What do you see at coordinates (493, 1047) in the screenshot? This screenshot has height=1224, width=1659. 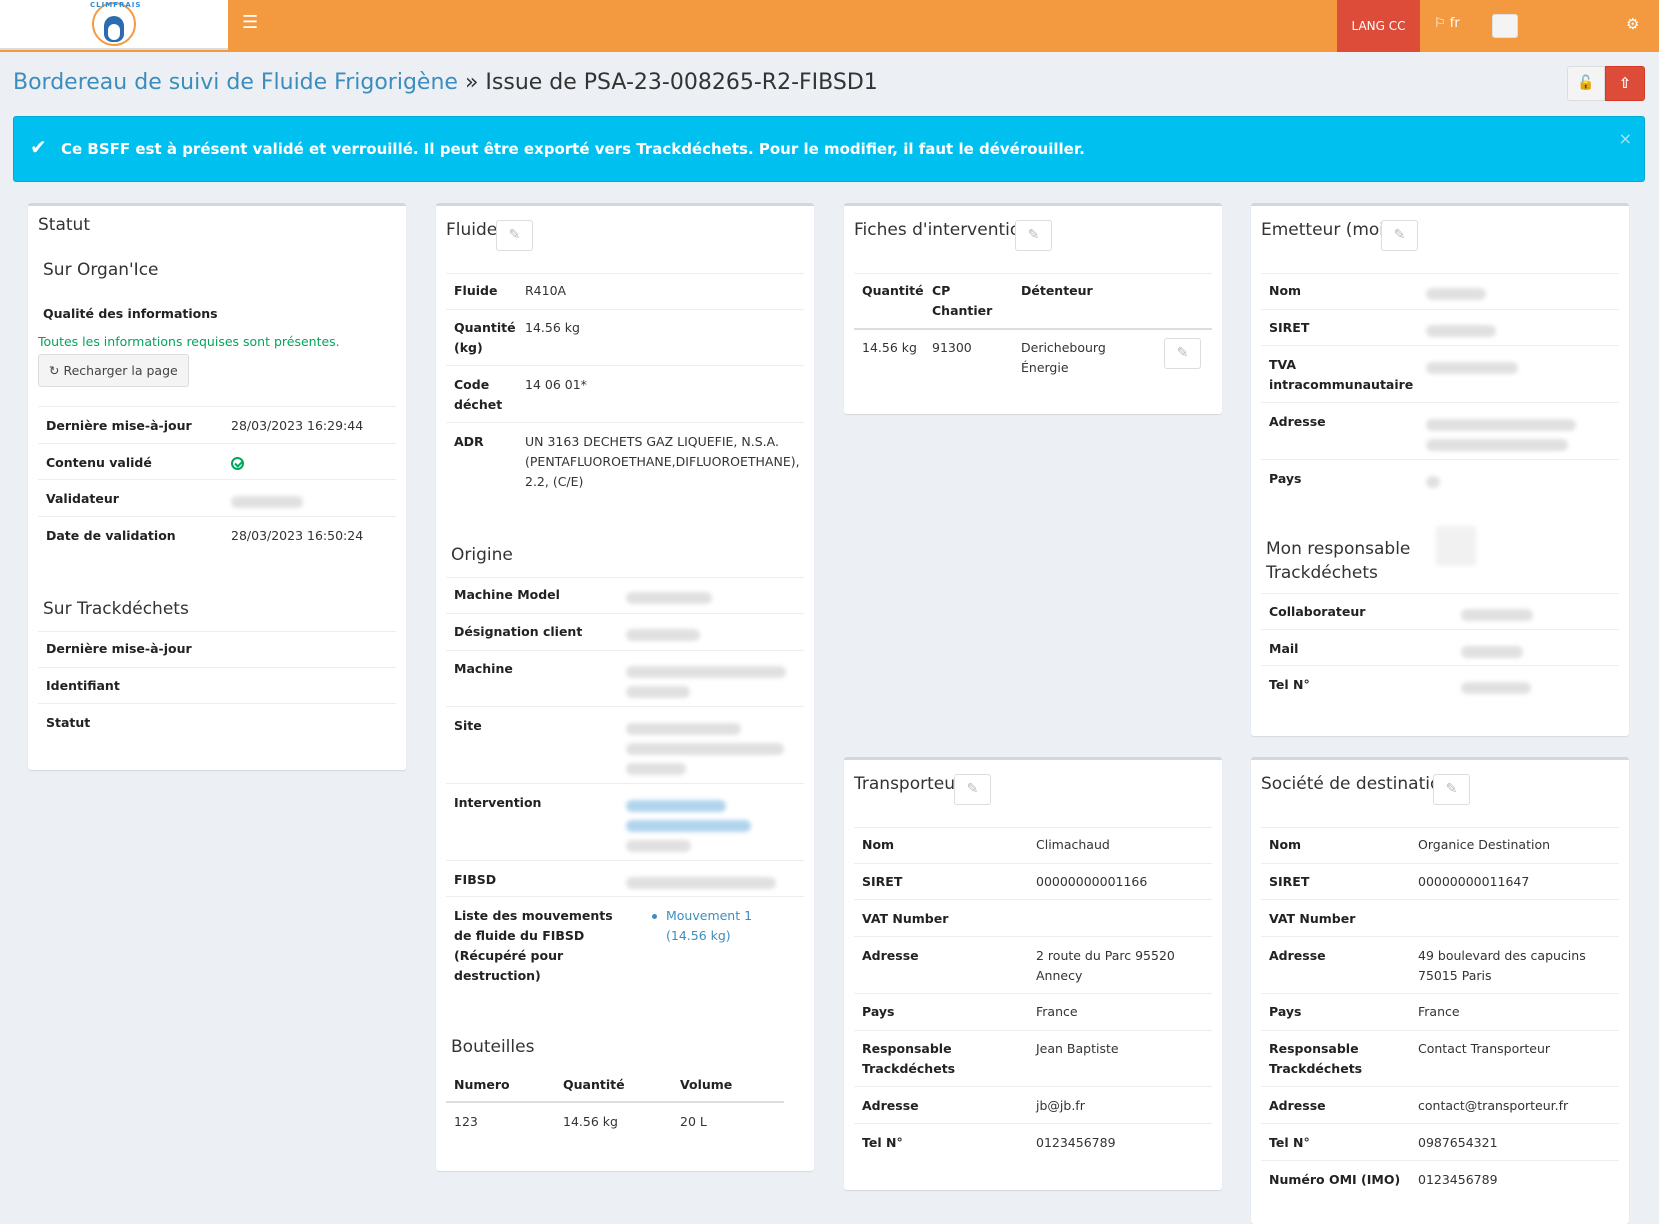 I see `bouteilles-section-title: Bouteilles` at bounding box center [493, 1047].